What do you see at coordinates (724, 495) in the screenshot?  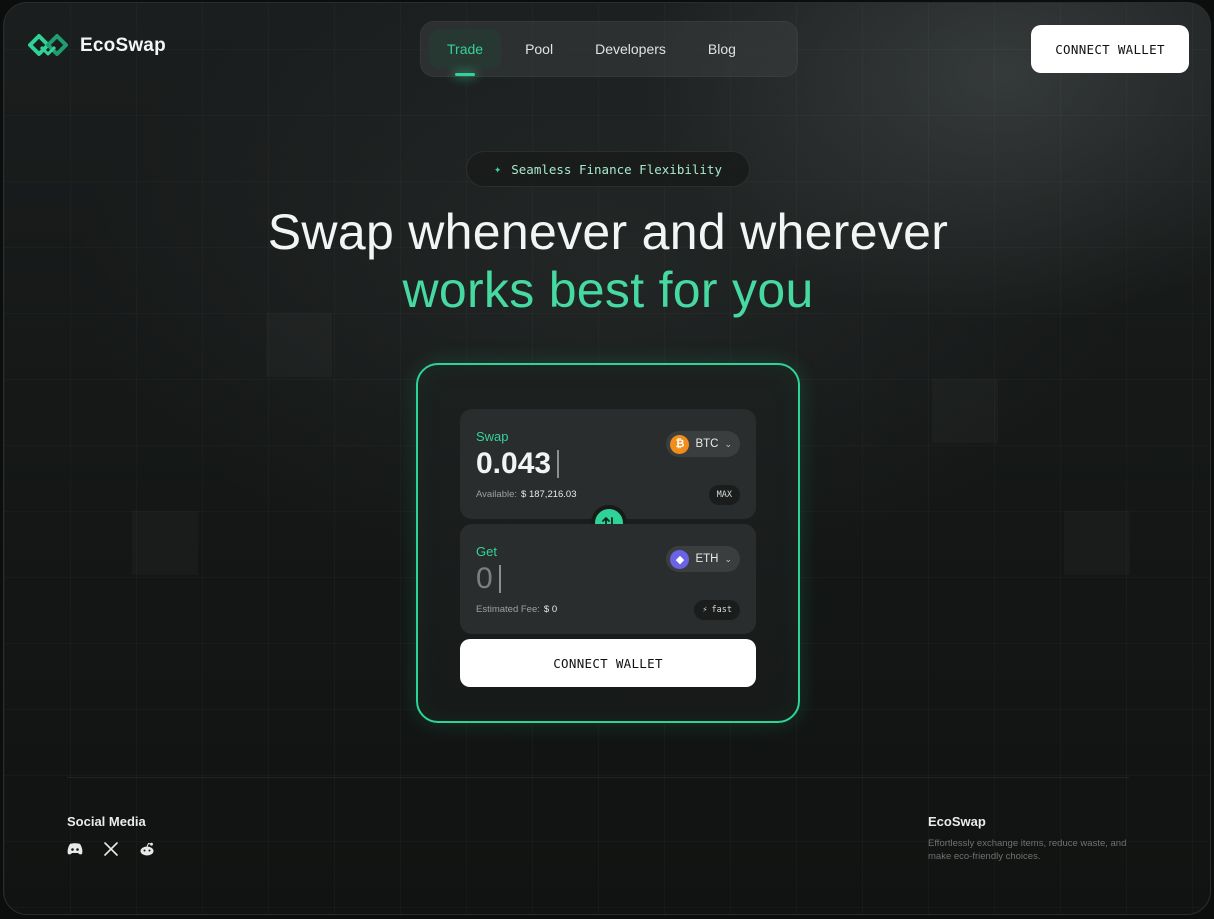 I see `max-button: MAX` at bounding box center [724, 495].